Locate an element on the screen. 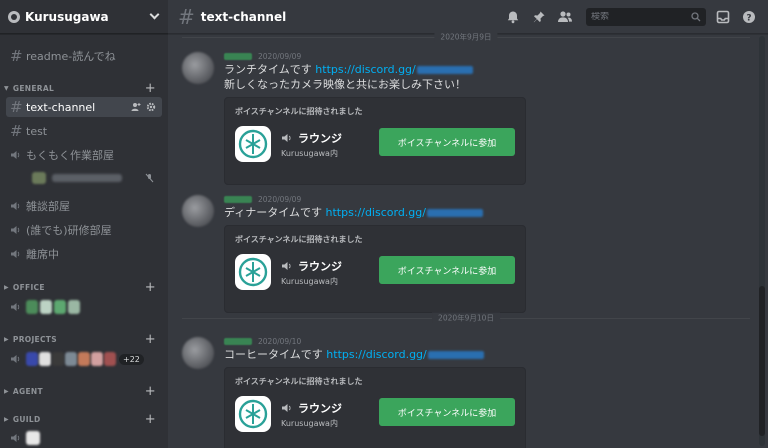 The height and width of the screenshot is (448, 768). guild-header: Kurusugawa is located at coordinates (84, 17).